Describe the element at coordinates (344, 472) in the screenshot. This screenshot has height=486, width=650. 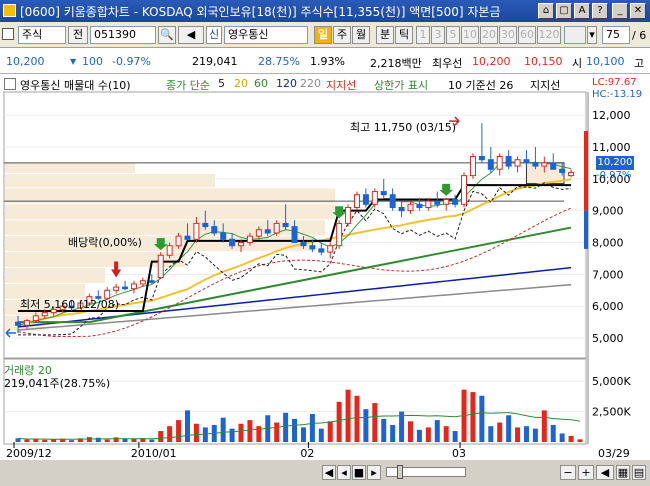
I see `scroll-prev-button: ◂` at that location.